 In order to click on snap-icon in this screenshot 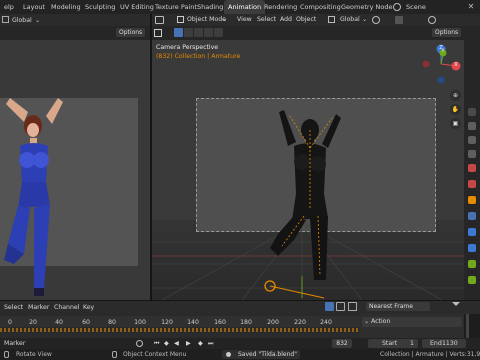, I will do `click(399, 20)`.